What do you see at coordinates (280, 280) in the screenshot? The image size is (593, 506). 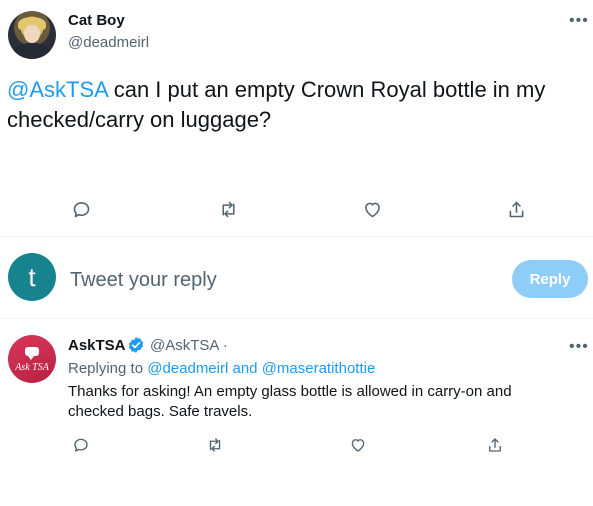 I see `reply-input` at bounding box center [280, 280].